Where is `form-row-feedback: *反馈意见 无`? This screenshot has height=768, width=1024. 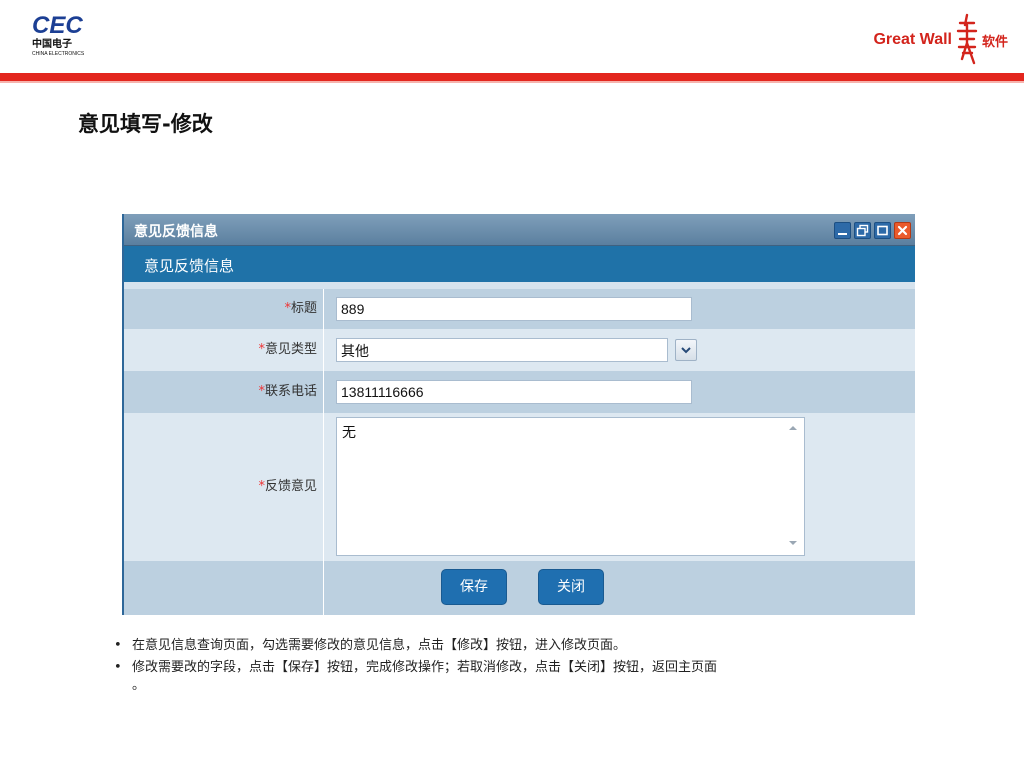
form-row-feedback: *反馈意见 无 is located at coordinates (519, 487).